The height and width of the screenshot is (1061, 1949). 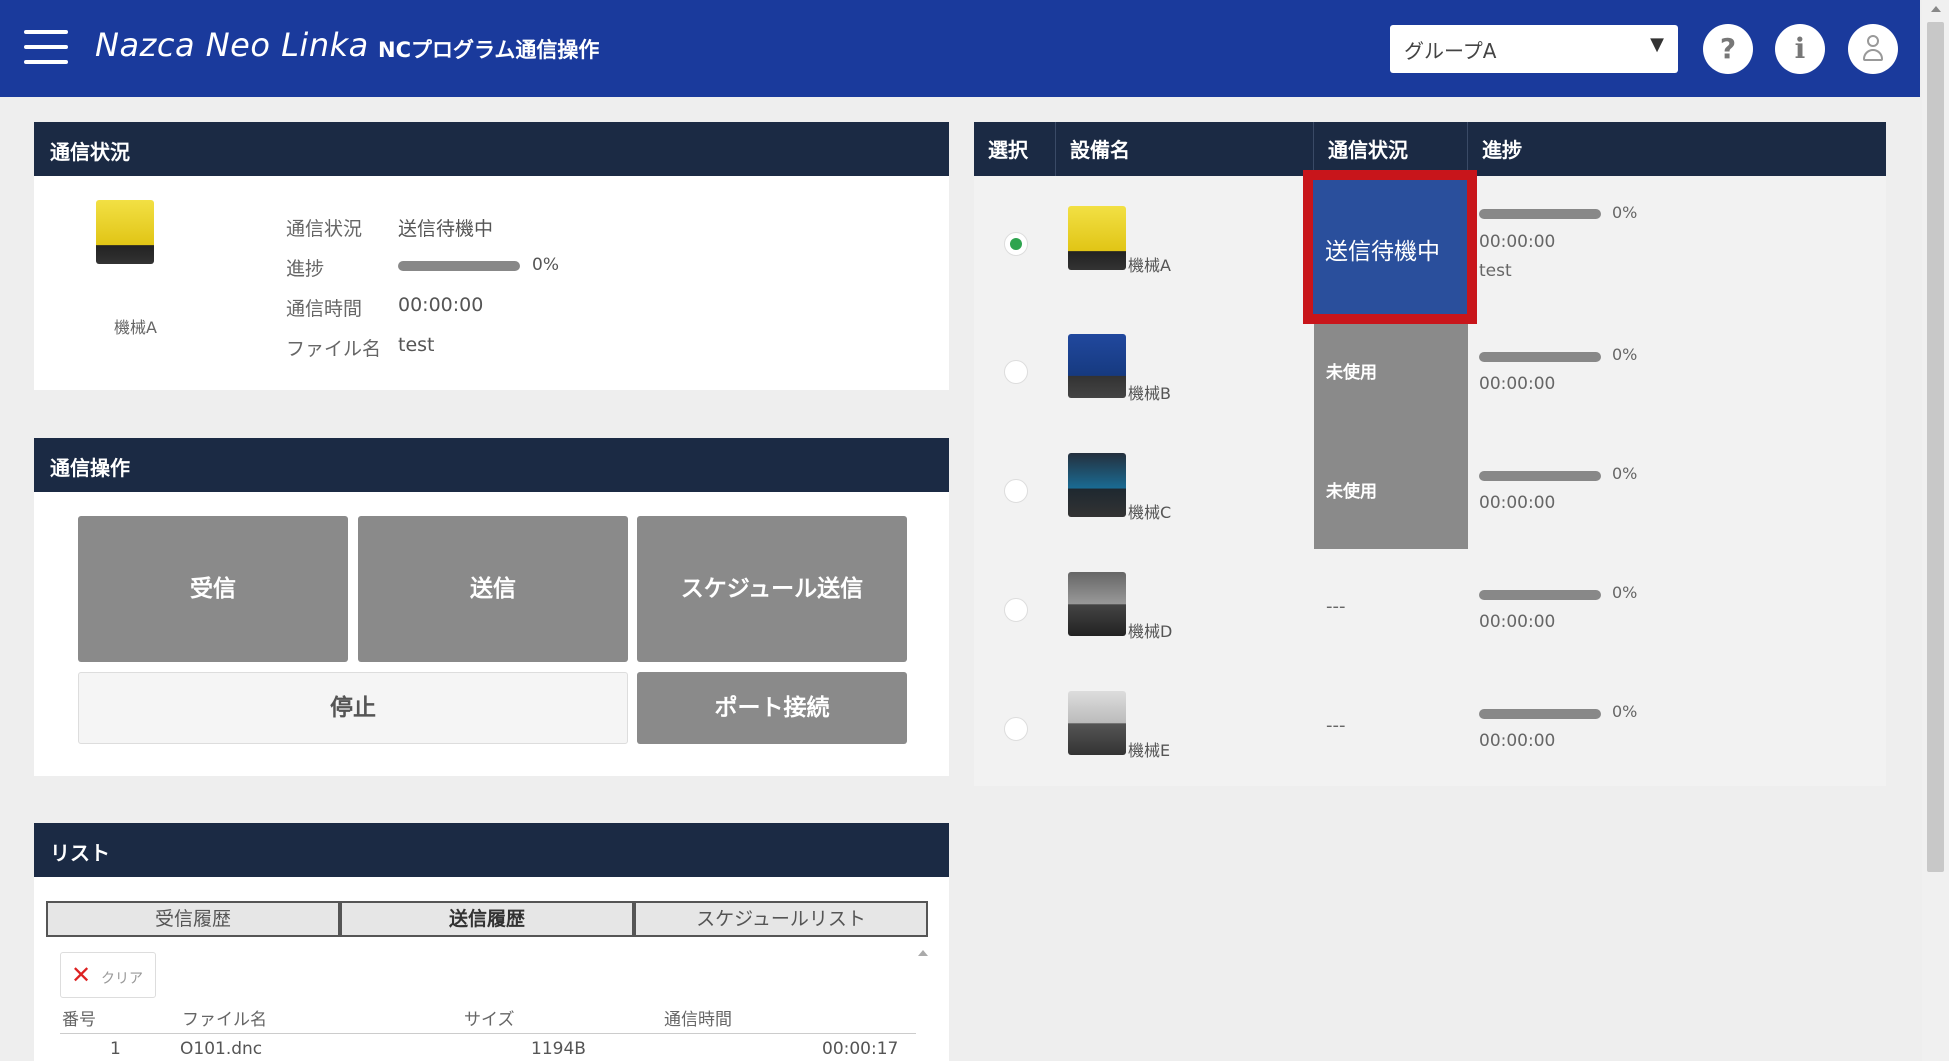 What do you see at coordinates (1517, 242) in the screenshot?
I see `machine-a-time: 00:00:00` at bounding box center [1517, 242].